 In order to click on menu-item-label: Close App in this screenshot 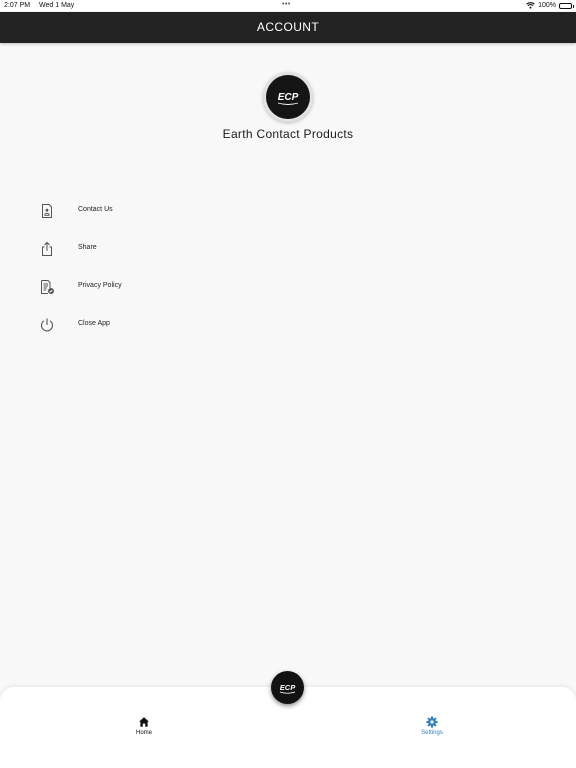, I will do `click(94, 323)`.